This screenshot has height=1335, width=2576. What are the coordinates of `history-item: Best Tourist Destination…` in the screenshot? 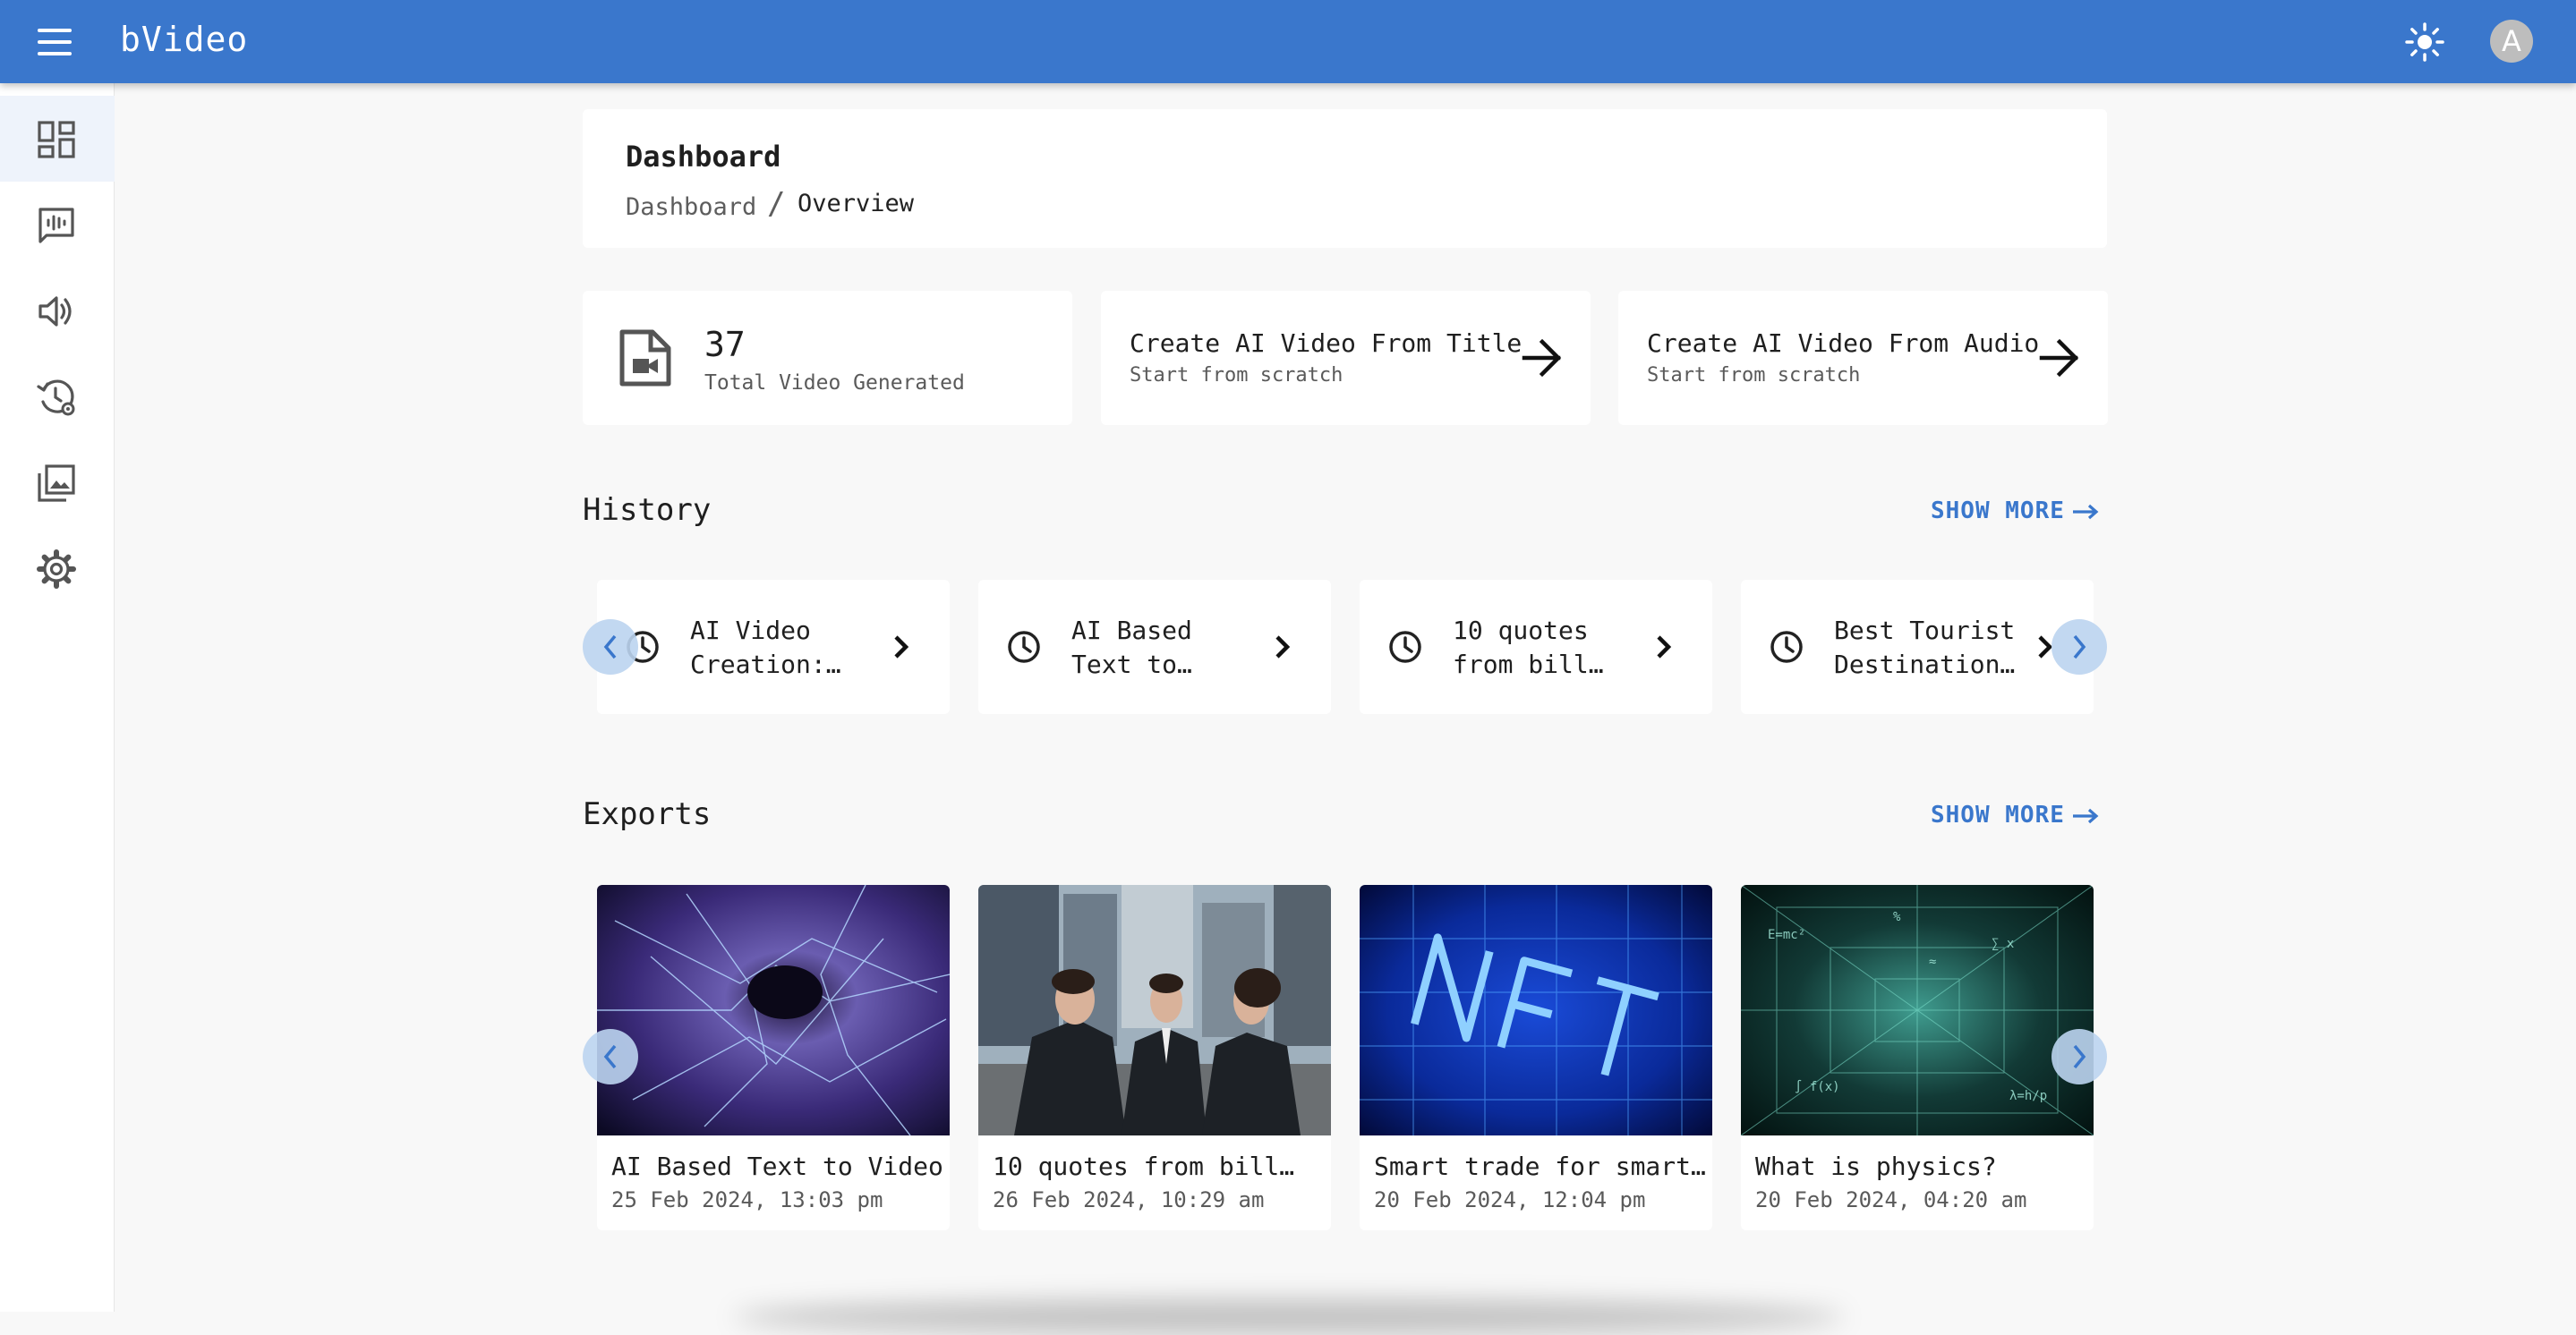 It's located at (1917, 647).